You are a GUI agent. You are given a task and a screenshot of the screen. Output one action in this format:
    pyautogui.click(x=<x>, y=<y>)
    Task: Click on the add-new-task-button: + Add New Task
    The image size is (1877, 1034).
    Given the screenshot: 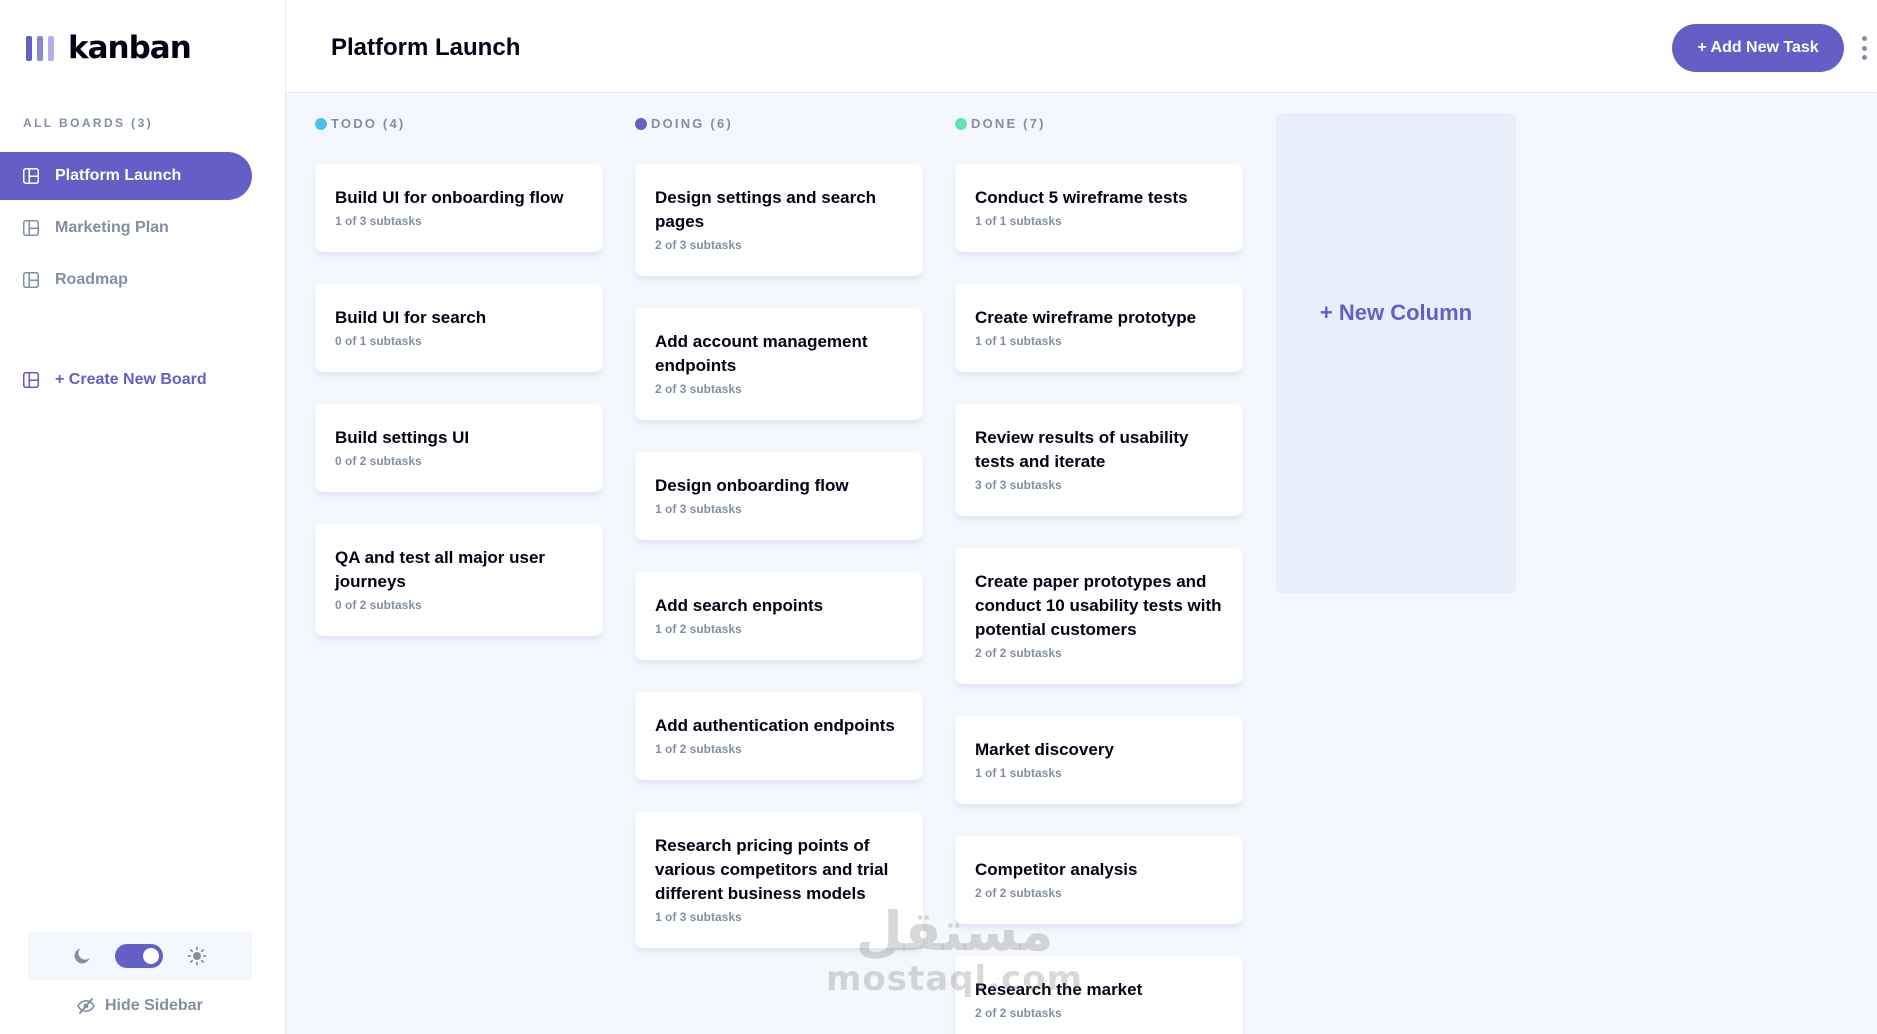 What is the action you would take?
    pyautogui.click(x=1758, y=48)
    